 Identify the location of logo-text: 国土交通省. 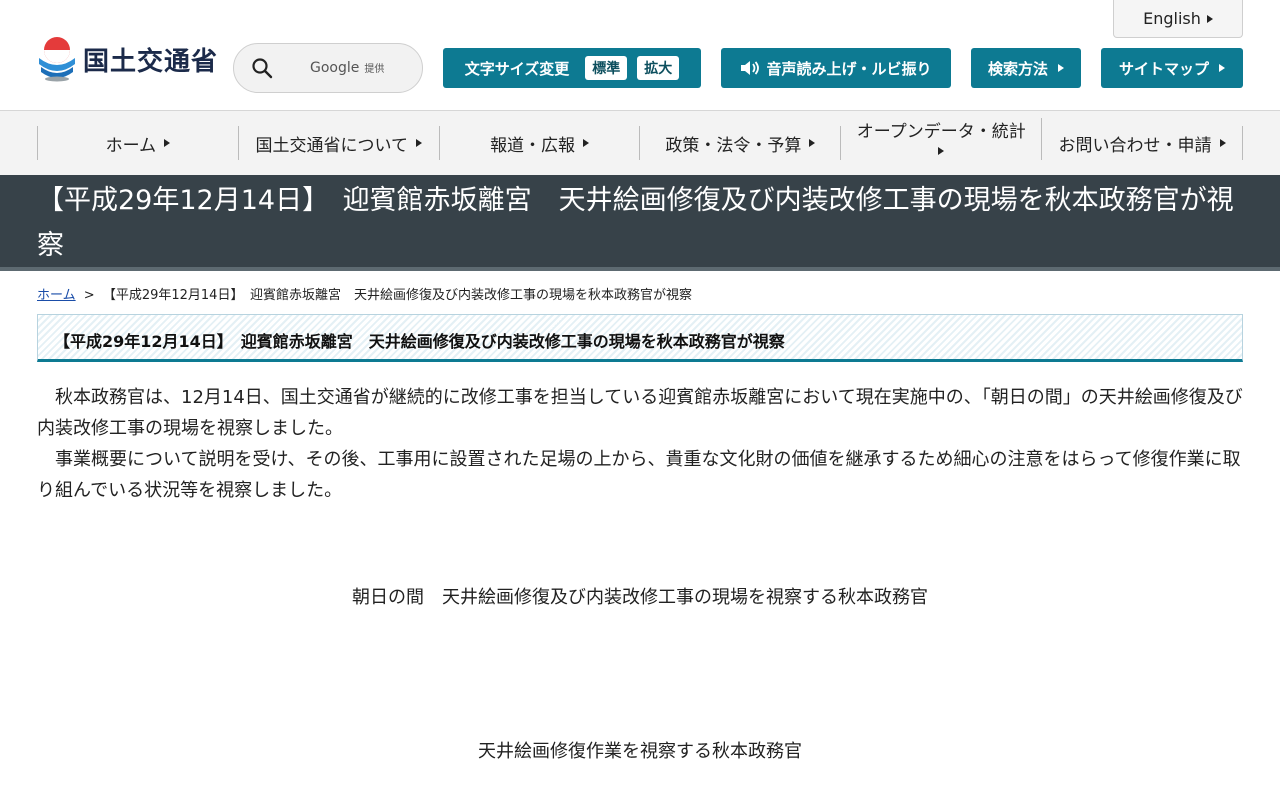
(151, 61).